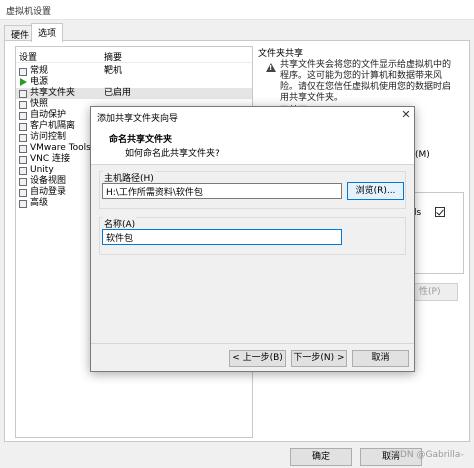  What do you see at coordinates (48, 115) in the screenshot?
I see `settings-item-label: 自动保护` at bounding box center [48, 115].